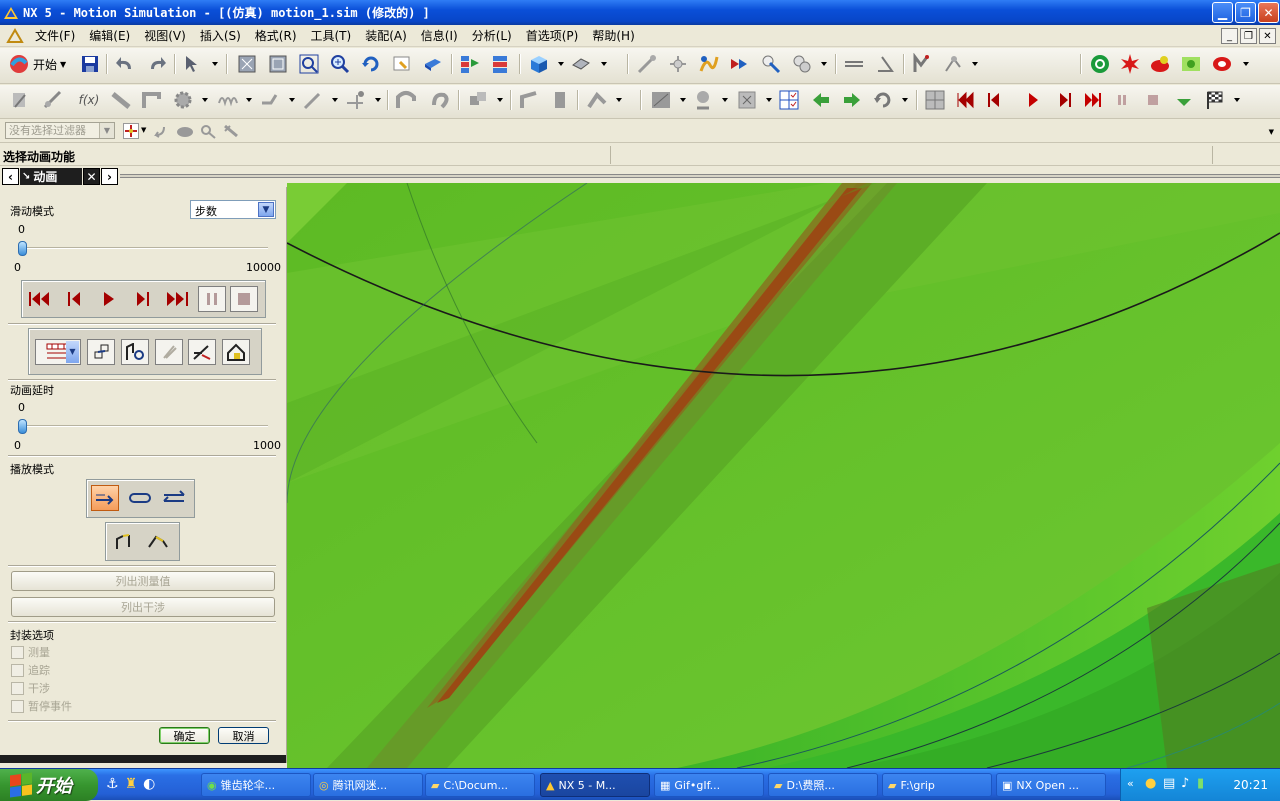 The image size is (1280, 801). Describe the element at coordinates (22, 248) in the screenshot. I see `step-slider-thumb` at that location.